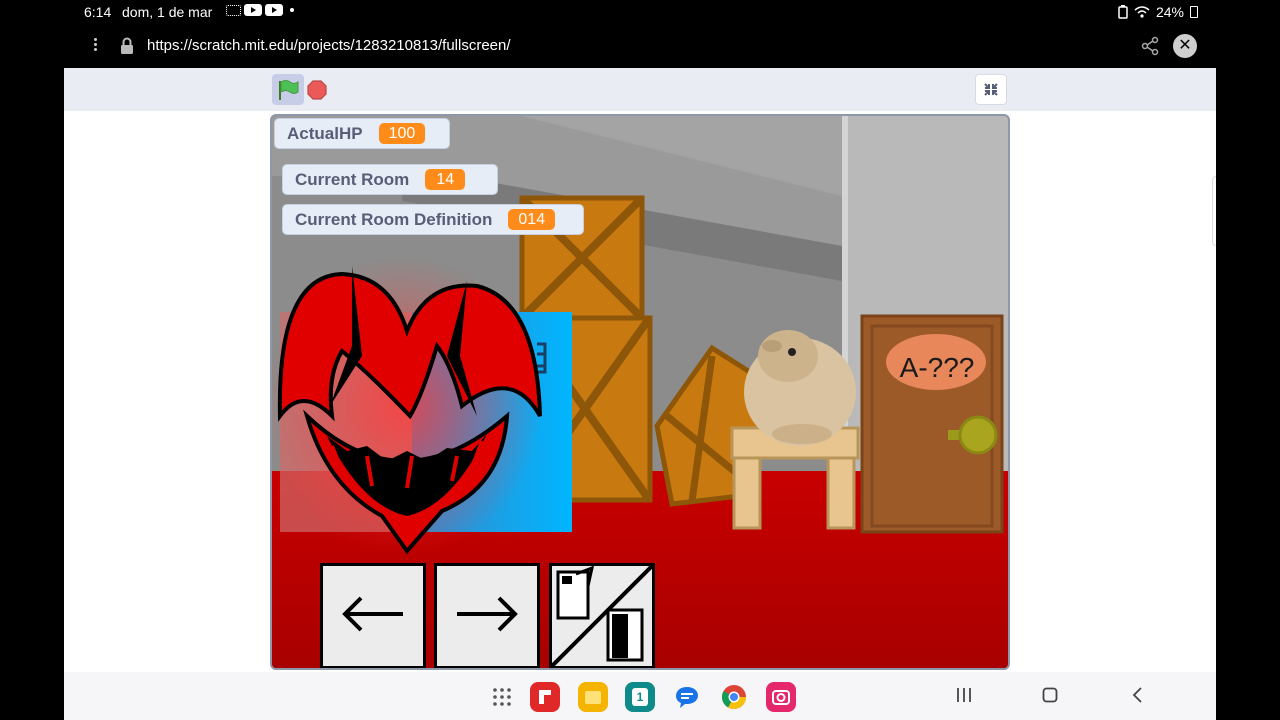 The width and height of the screenshot is (1280, 720). I want to click on arrow-right-icon, so click(487, 614).